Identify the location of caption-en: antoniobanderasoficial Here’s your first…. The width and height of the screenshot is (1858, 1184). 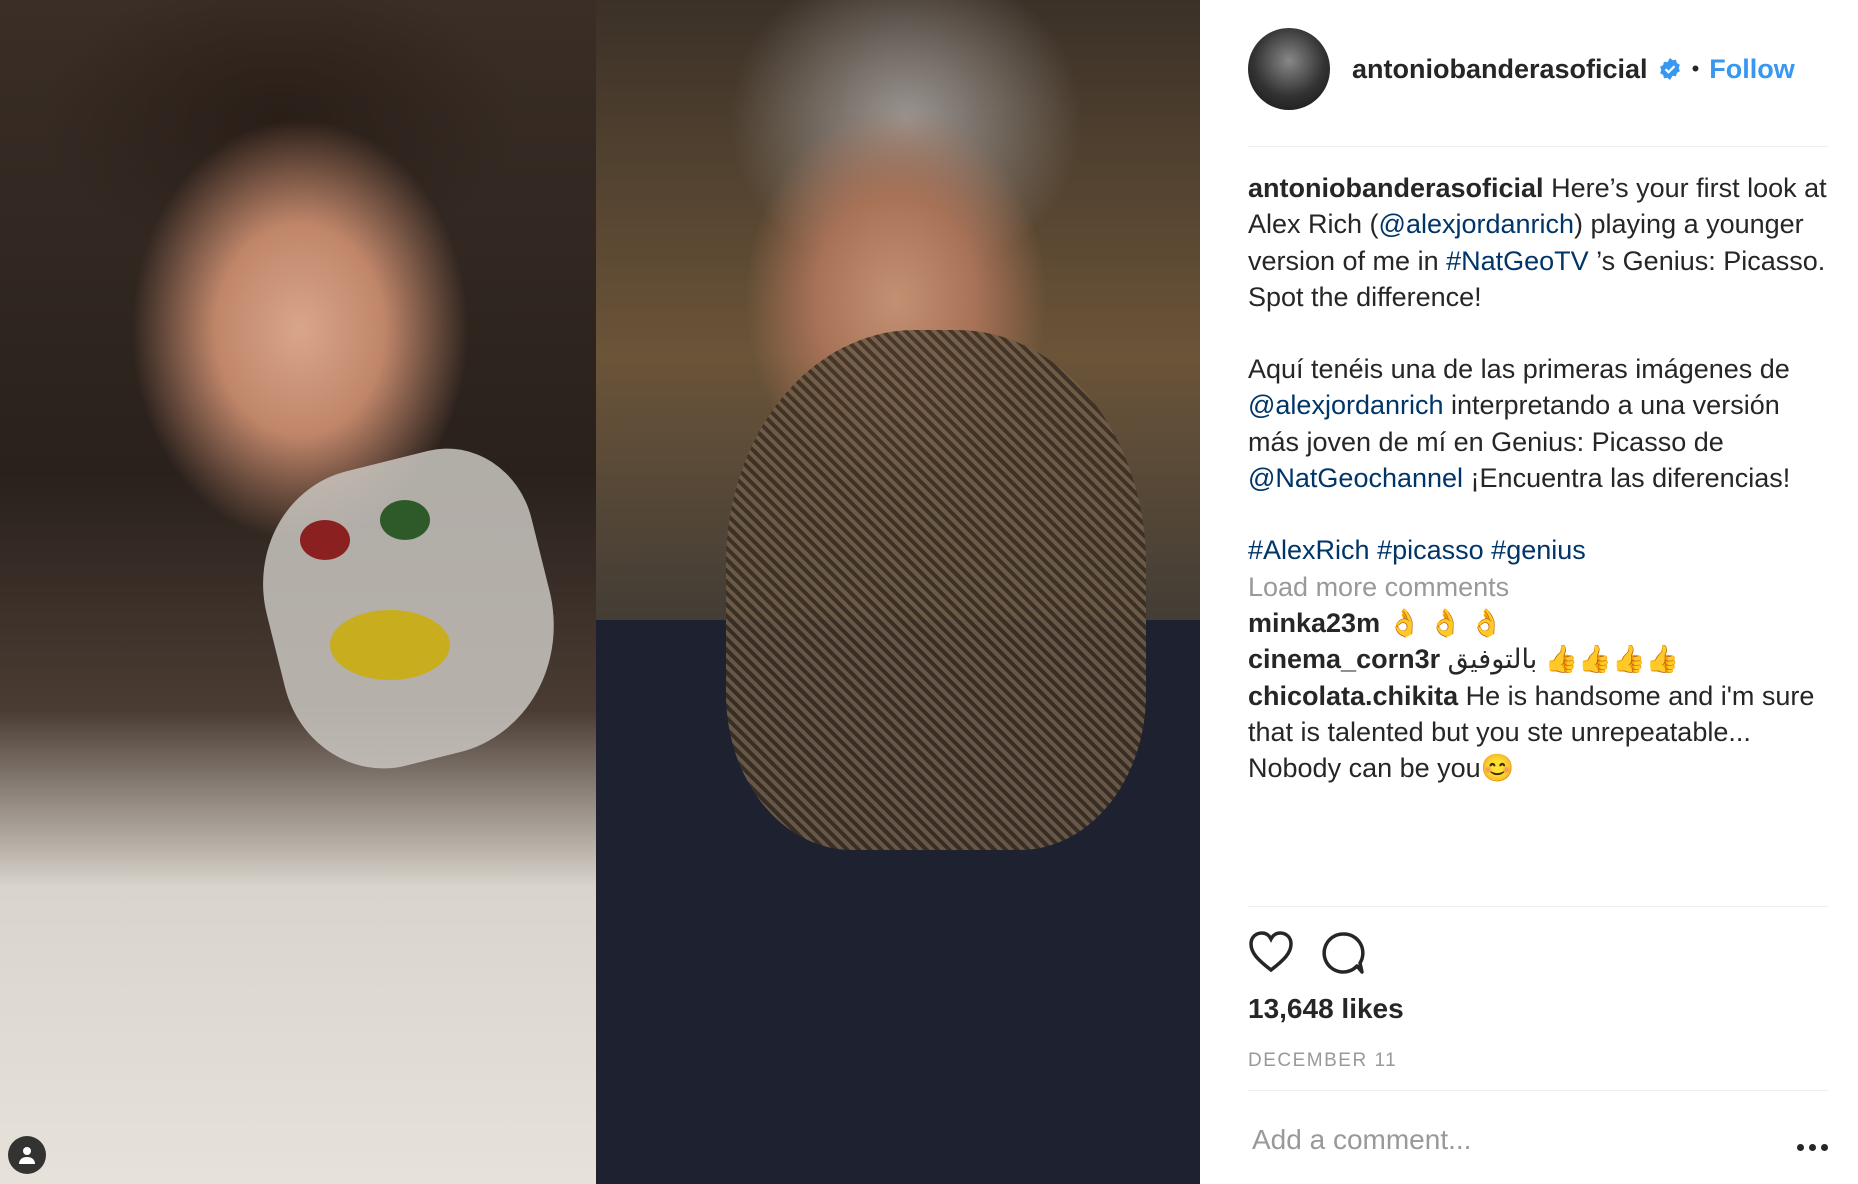
(1538, 224).